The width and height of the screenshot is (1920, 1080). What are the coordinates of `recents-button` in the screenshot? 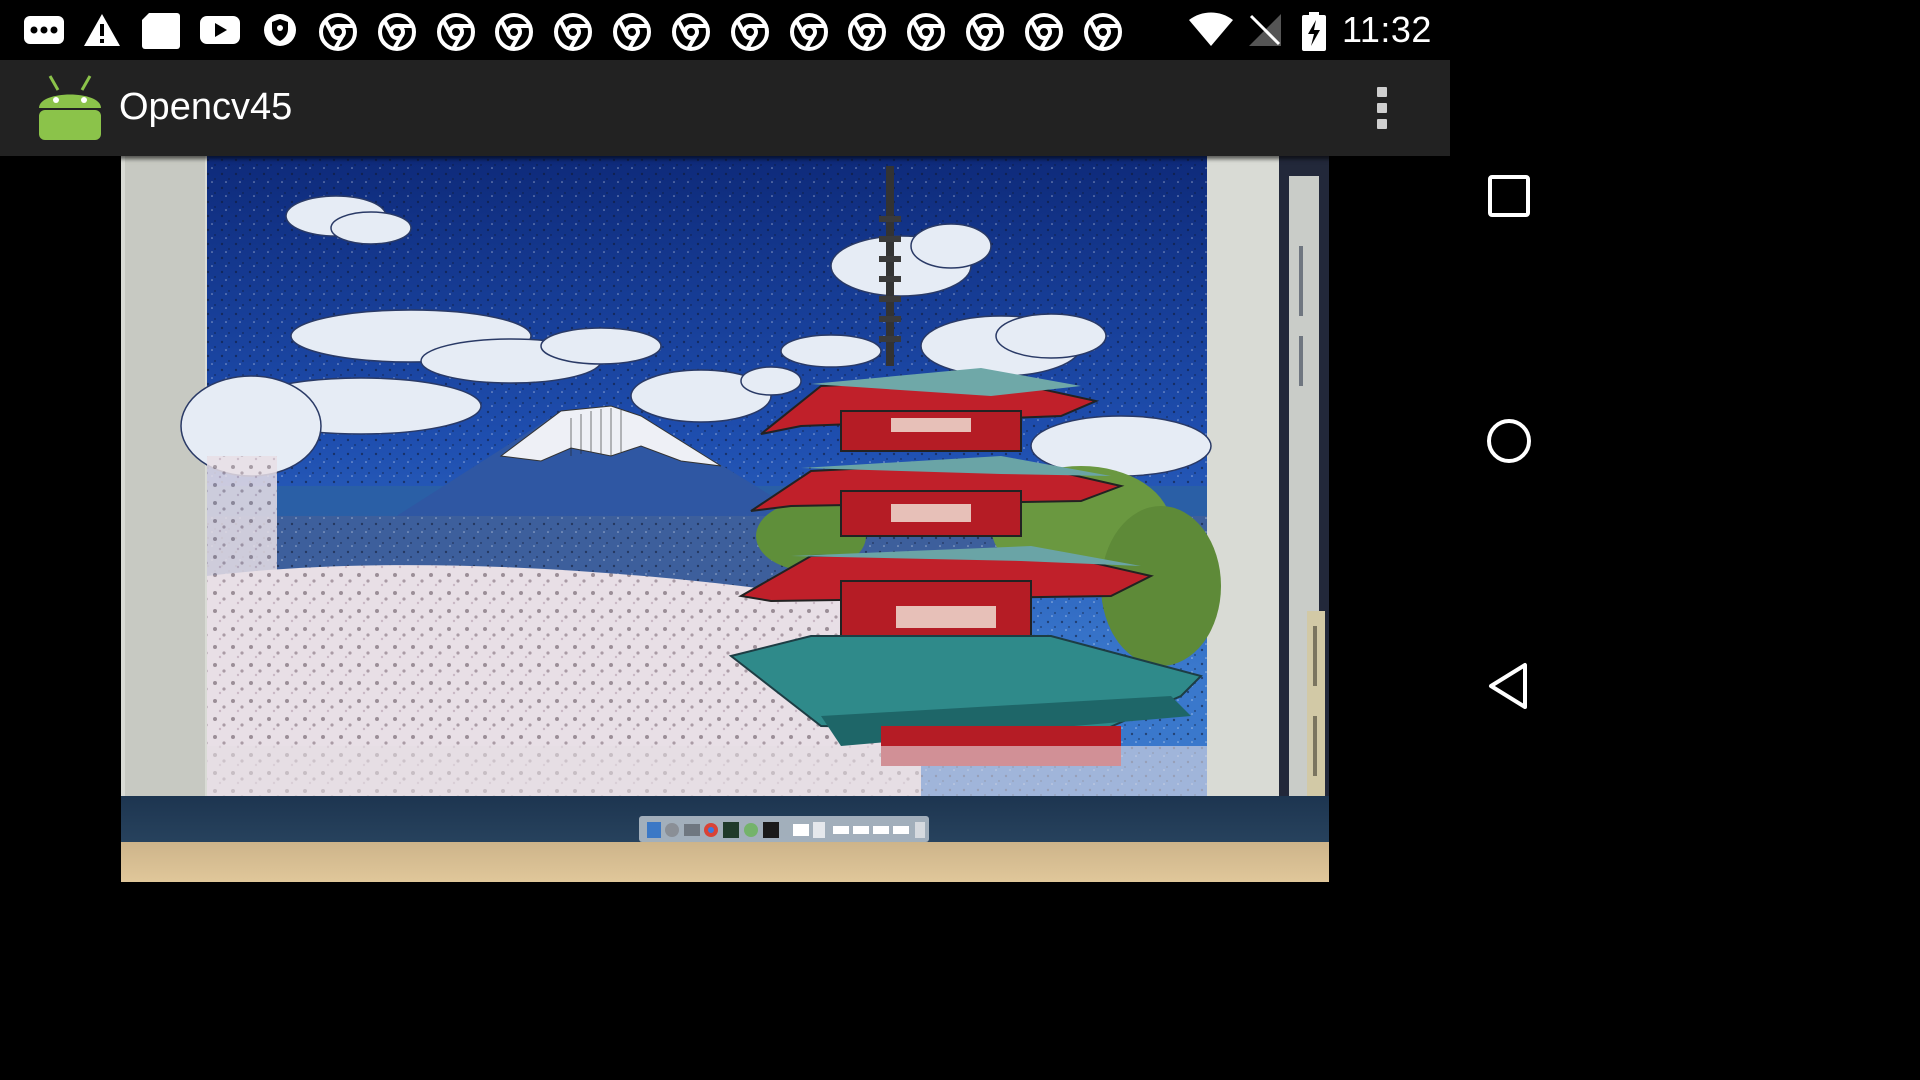 It's located at (1509, 196).